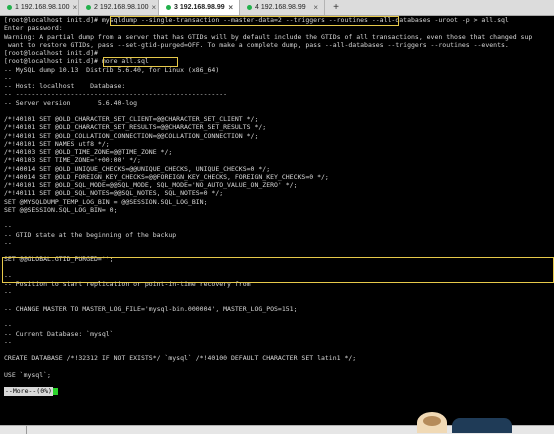 The width and height of the screenshot is (554, 434). I want to click on terminal-line: [root@localhost init.d]#, so click(51, 53).